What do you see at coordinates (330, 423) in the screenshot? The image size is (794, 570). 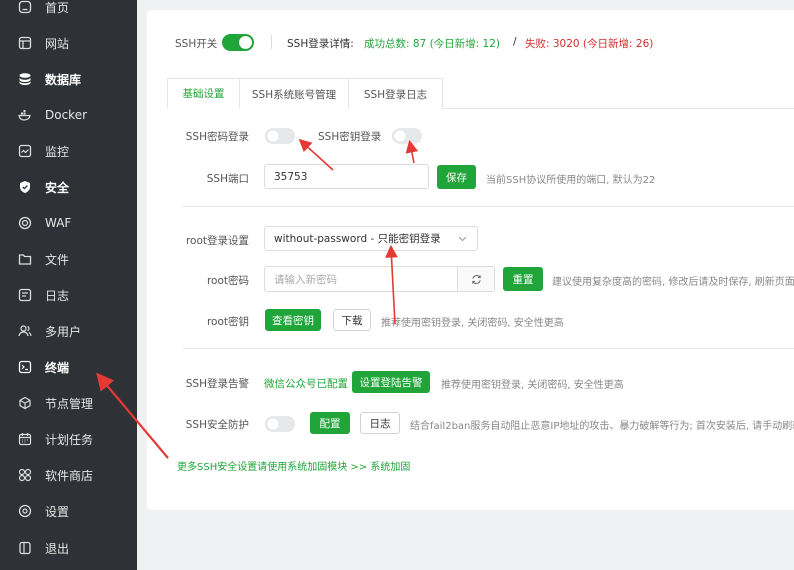 I see `protection-config-button: 配置` at bounding box center [330, 423].